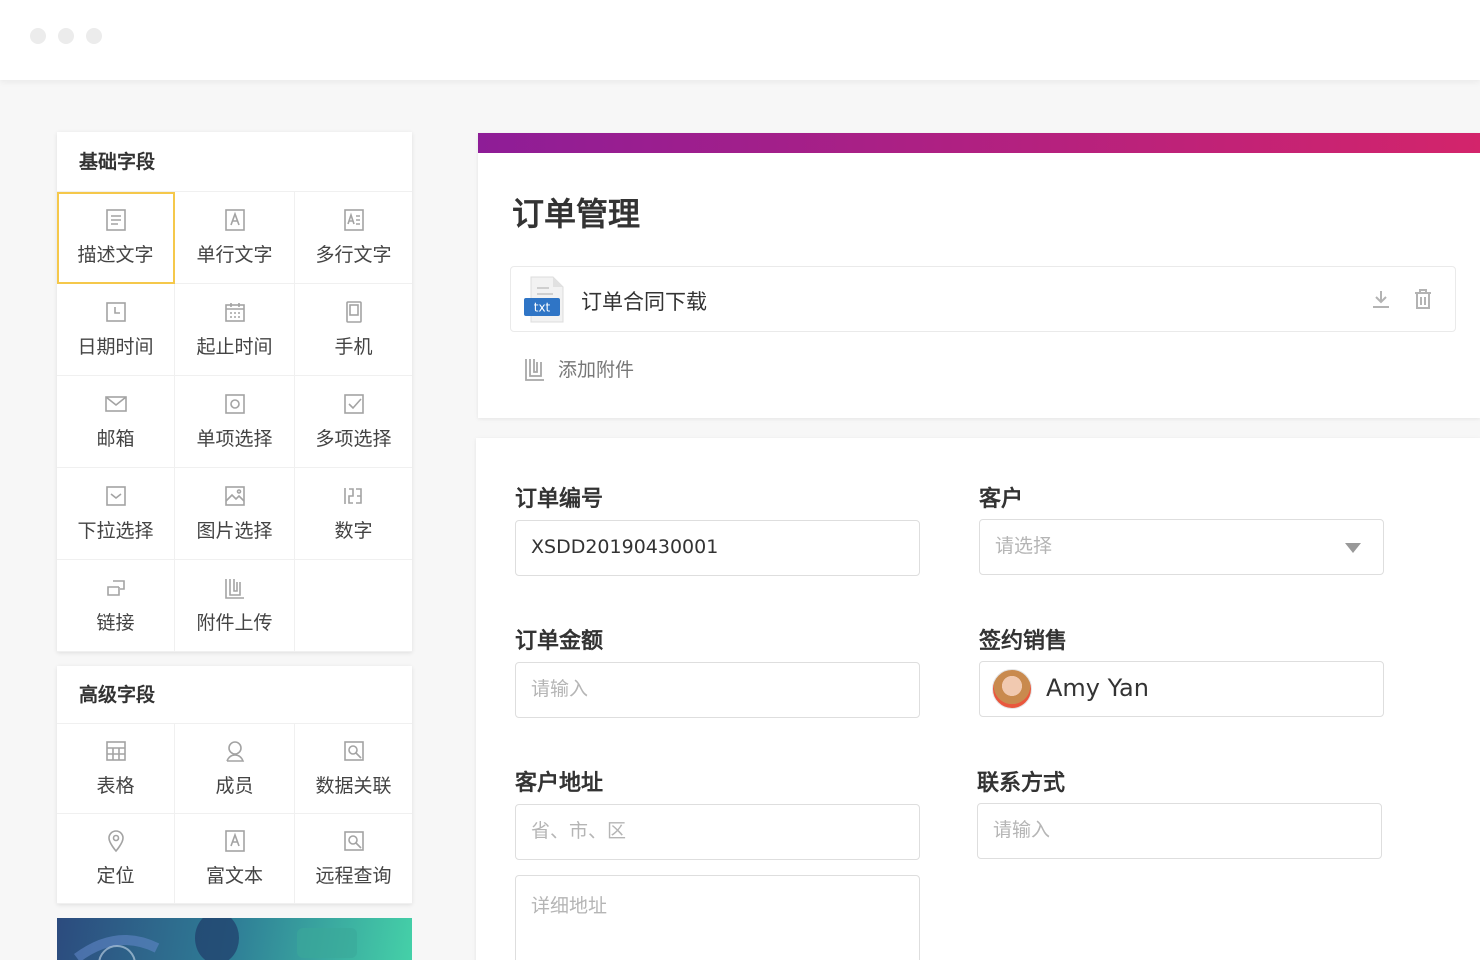  What do you see at coordinates (235, 220) in the screenshot?
I see `single-line-text-icon` at bounding box center [235, 220].